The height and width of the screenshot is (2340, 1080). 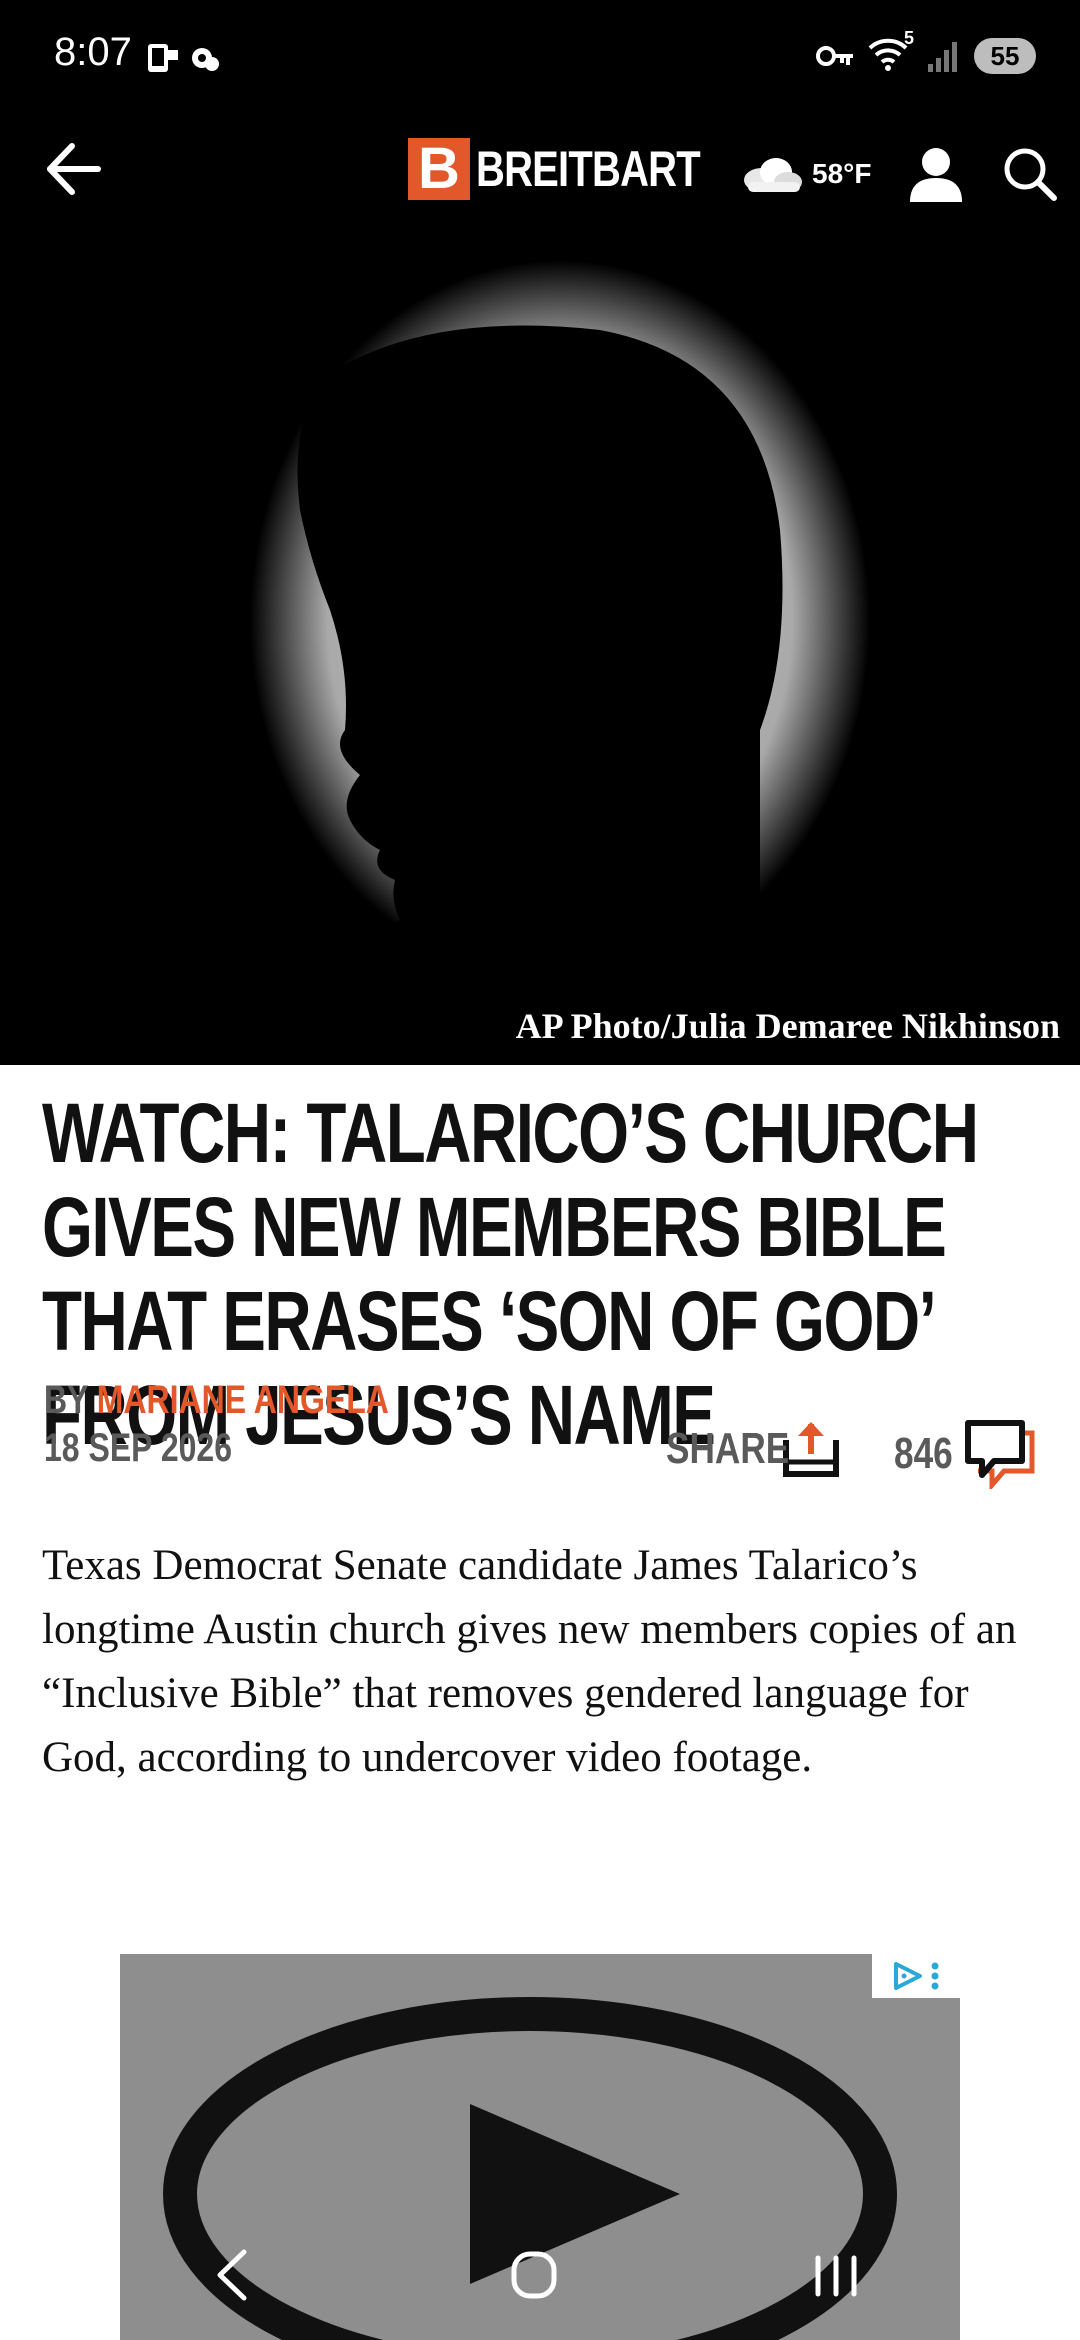 I want to click on nav-back-button, so click(x=232, y=2275).